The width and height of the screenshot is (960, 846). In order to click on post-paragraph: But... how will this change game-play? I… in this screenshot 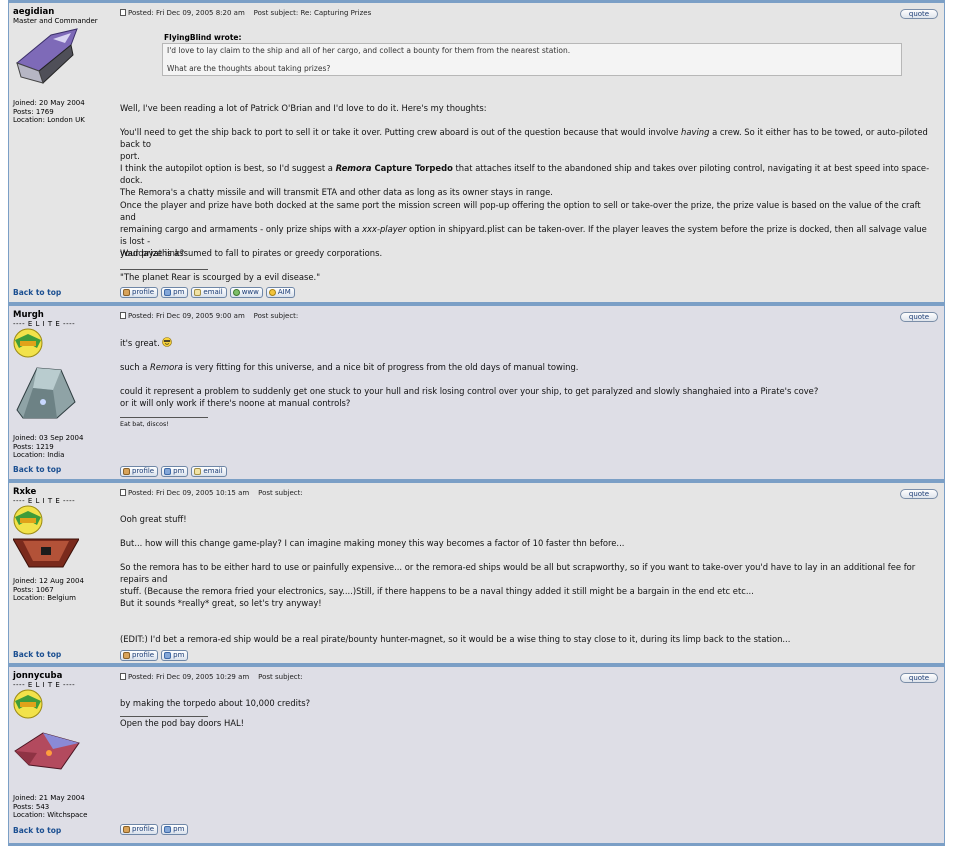, I will do `click(372, 543)`.